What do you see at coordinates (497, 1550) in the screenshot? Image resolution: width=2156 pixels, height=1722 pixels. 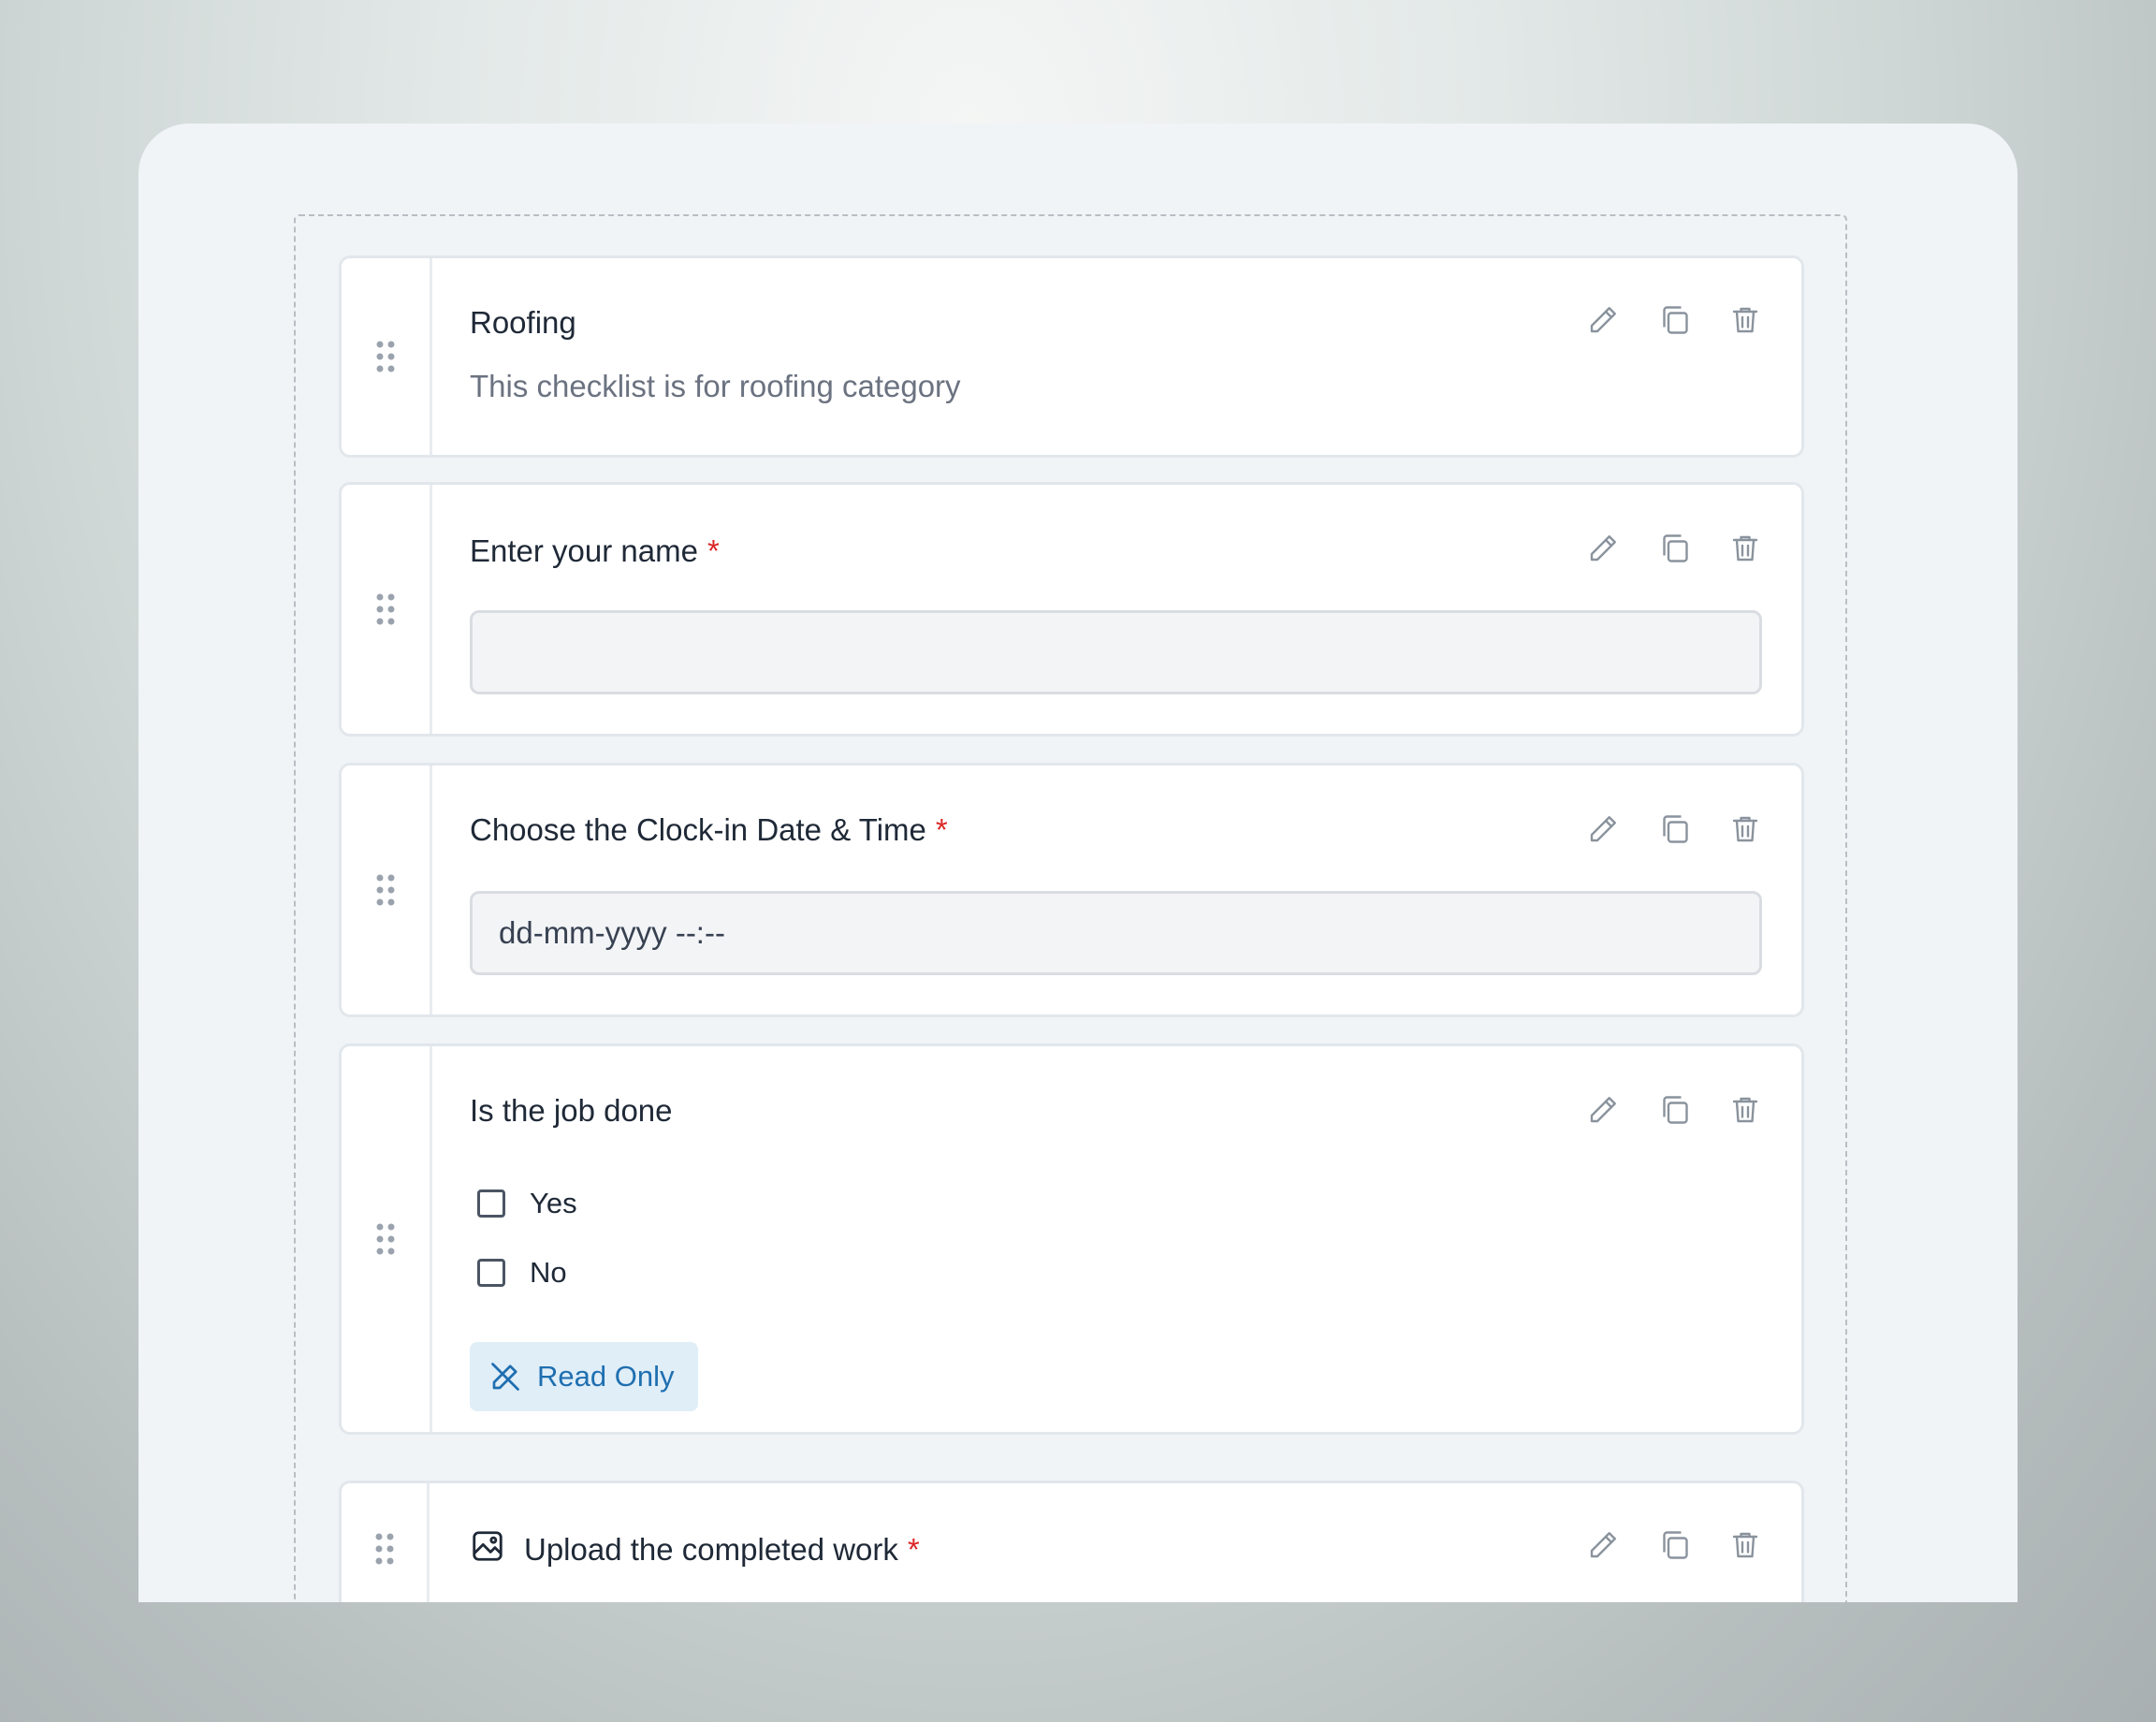 I see `image-icon` at bounding box center [497, 1550].